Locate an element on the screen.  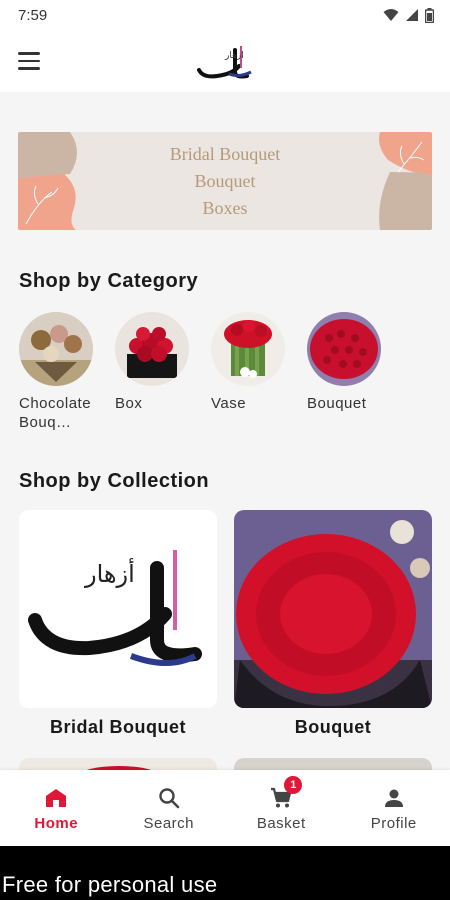
rose-box-image is located at coordinates (152, 349).